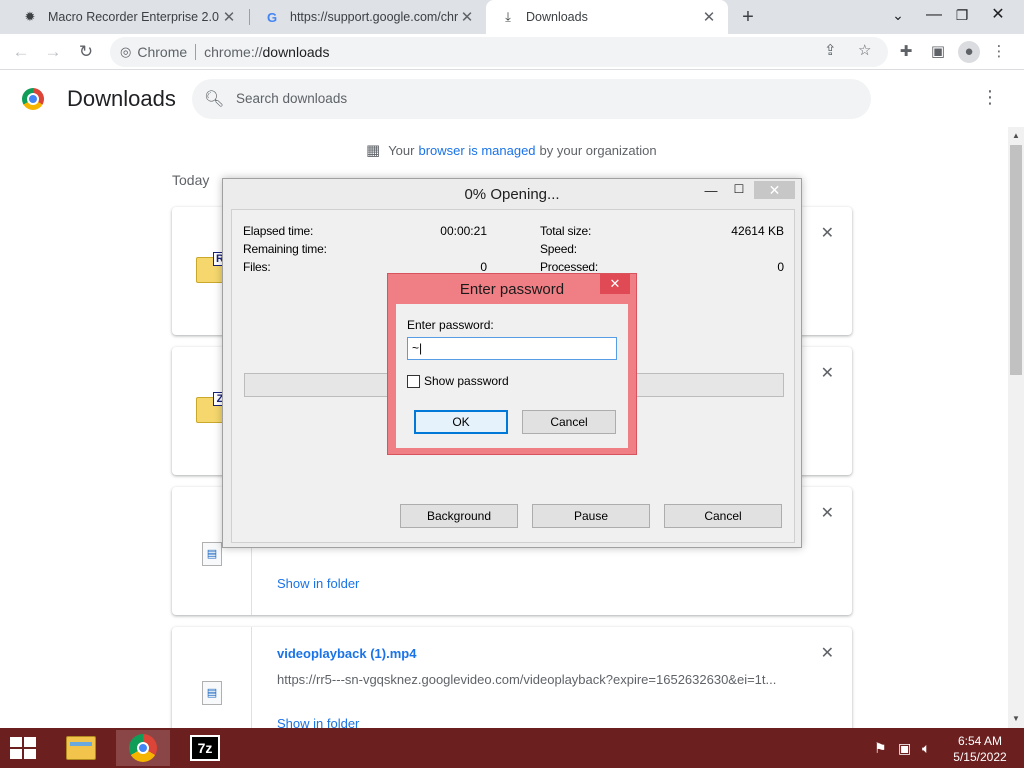 Image resolution: width=1024 pixels, height=768 pixels. What do you see at coordinates (557, 17) in the screenshot?
I see `tab-title: Downloads` at bounding box center [557, 17].